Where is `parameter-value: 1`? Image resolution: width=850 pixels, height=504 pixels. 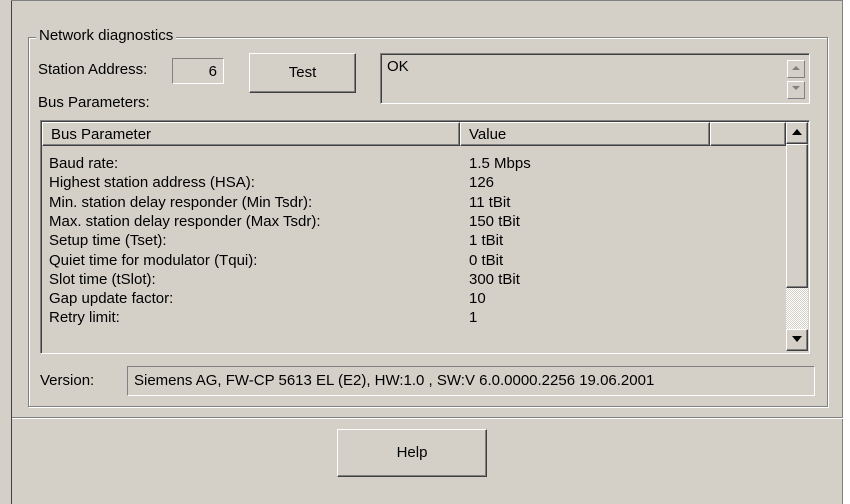
parameter-value: 1 is located at coordinates (473, 318).